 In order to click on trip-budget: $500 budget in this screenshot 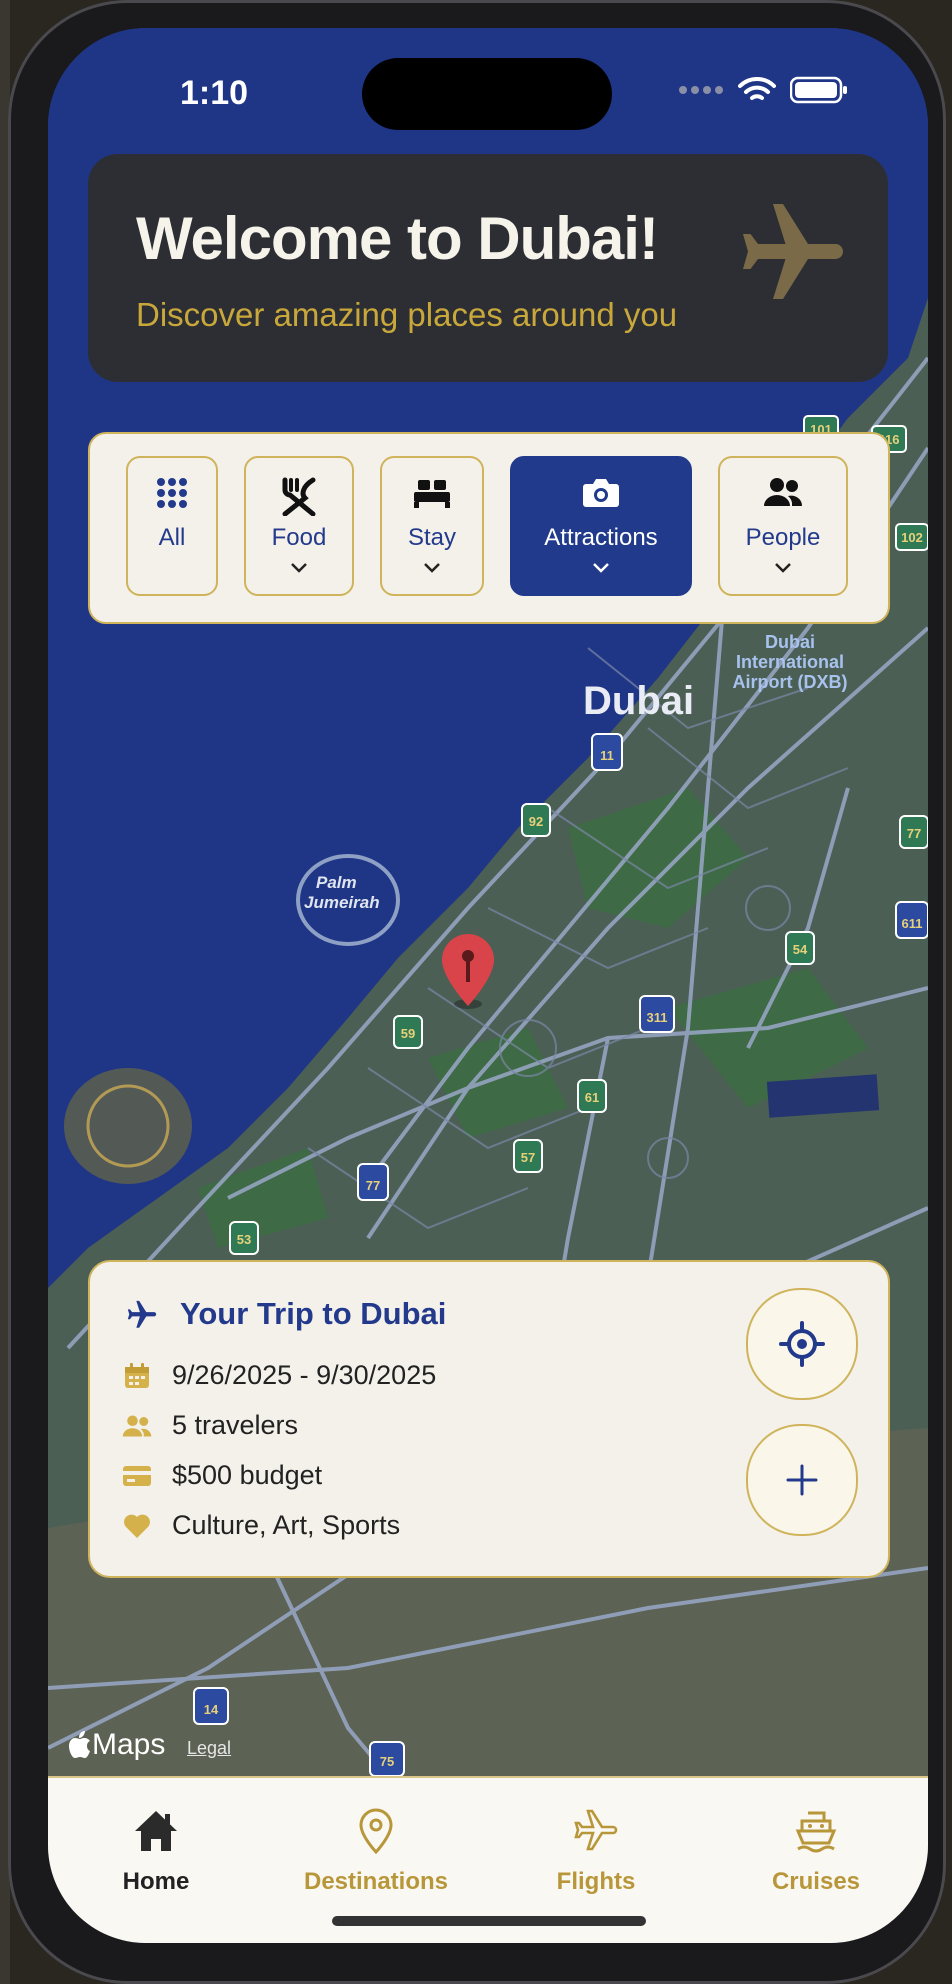, I will do `click(247, 1475)`.